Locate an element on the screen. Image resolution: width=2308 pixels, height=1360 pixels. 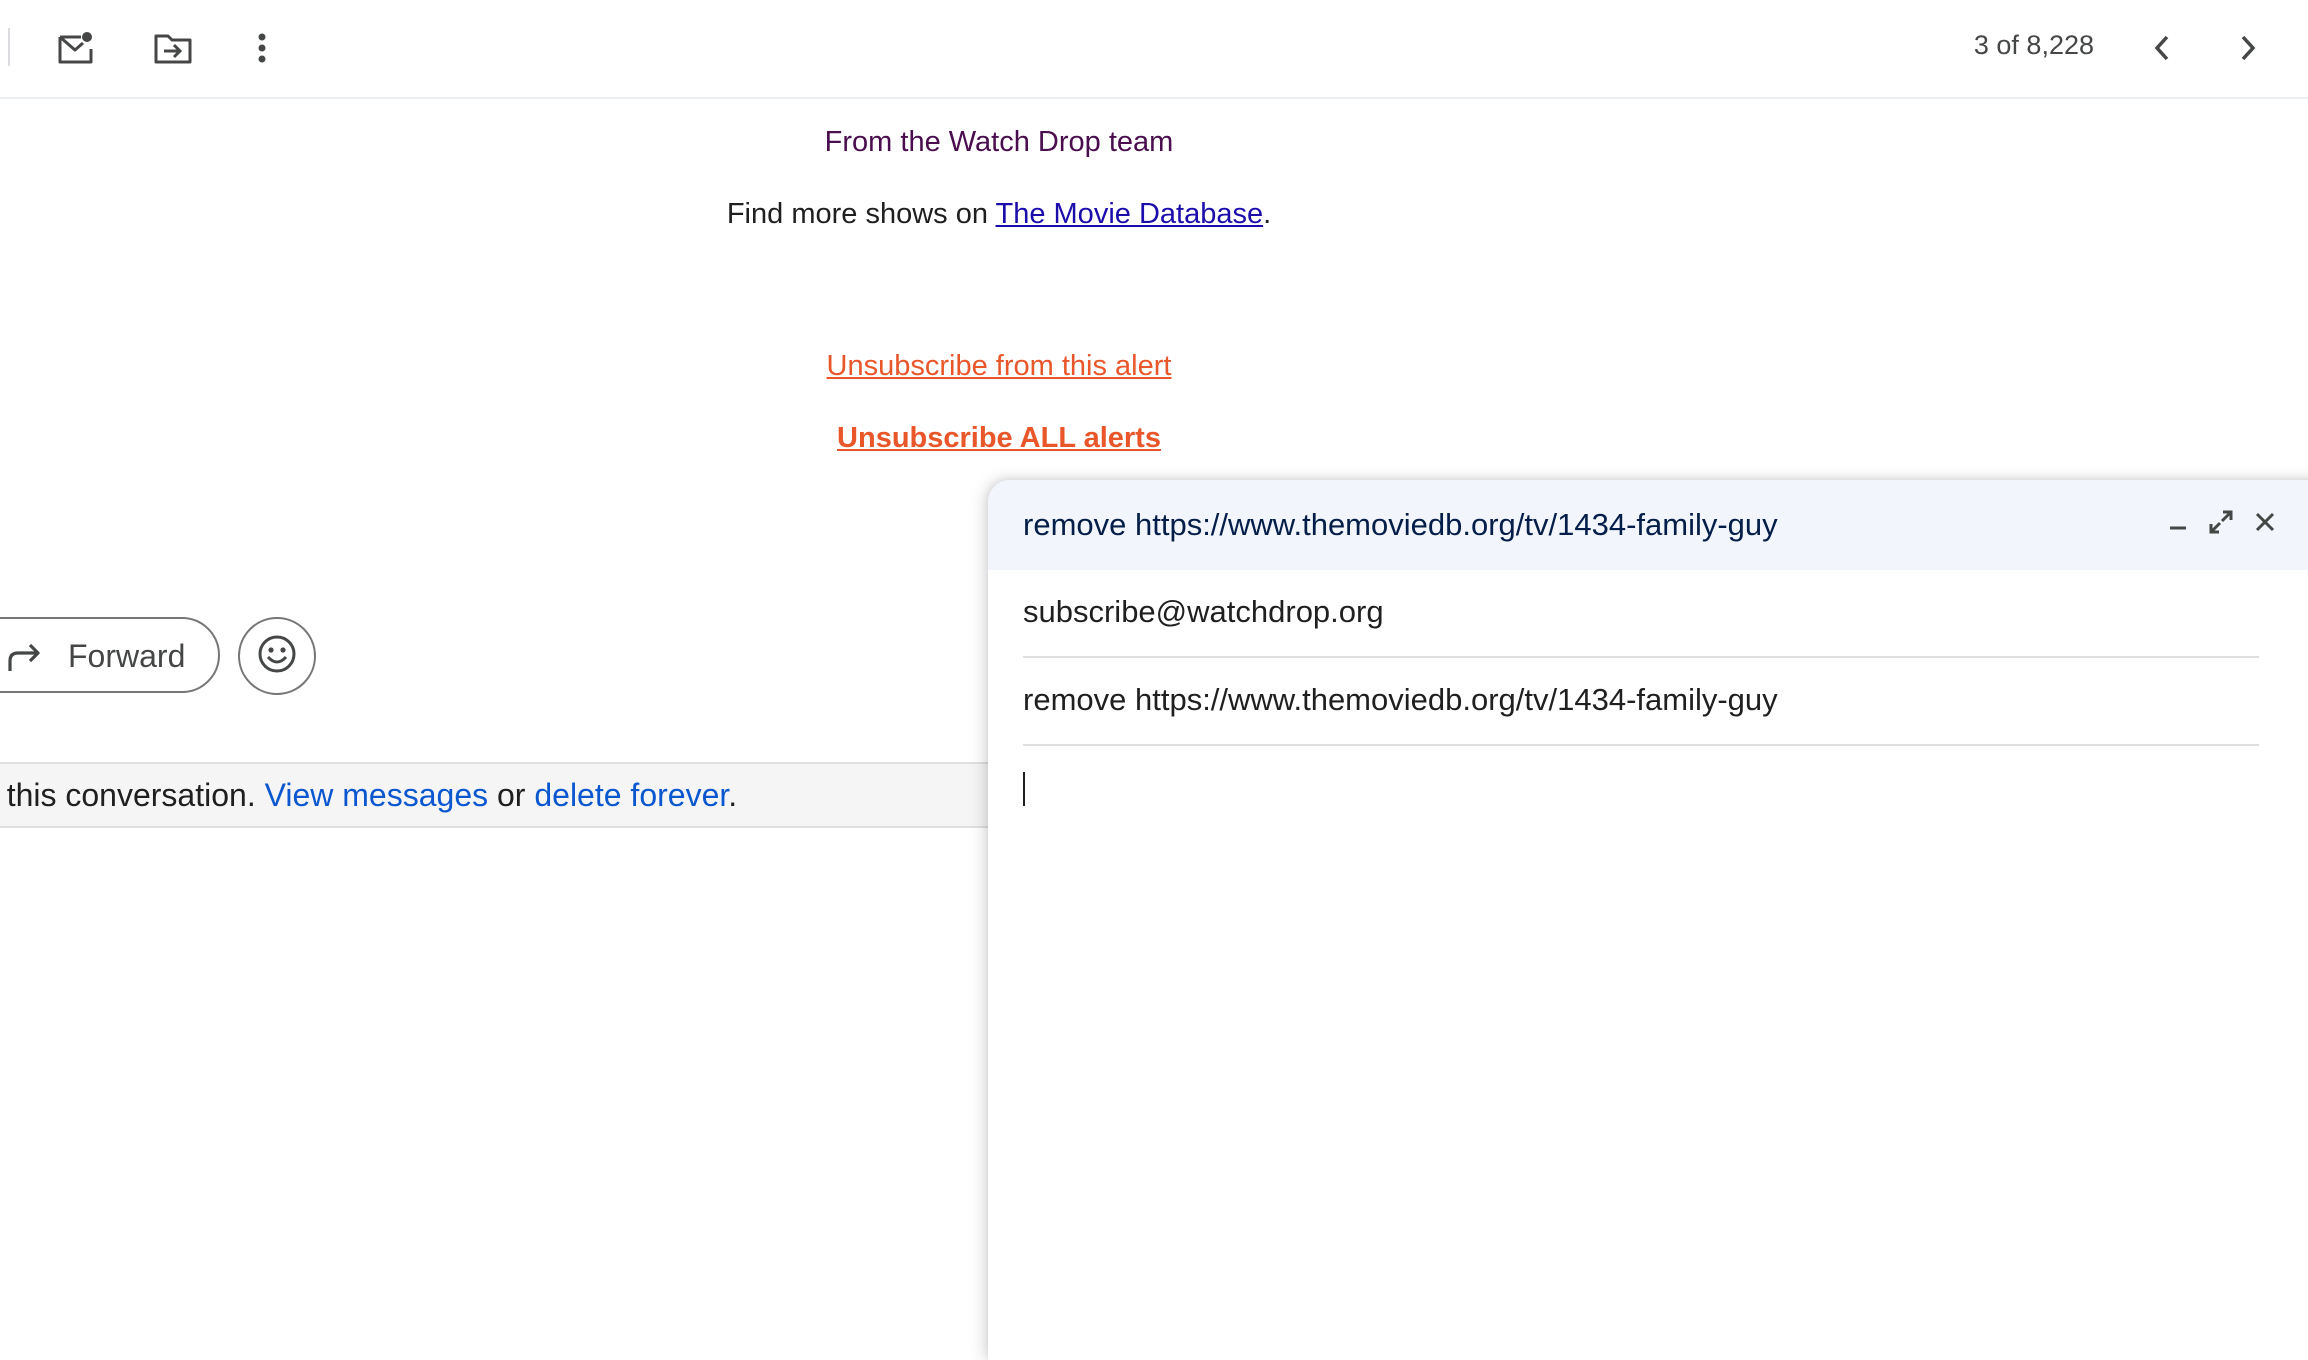
move-to-button is located at coordinates (173, 48).